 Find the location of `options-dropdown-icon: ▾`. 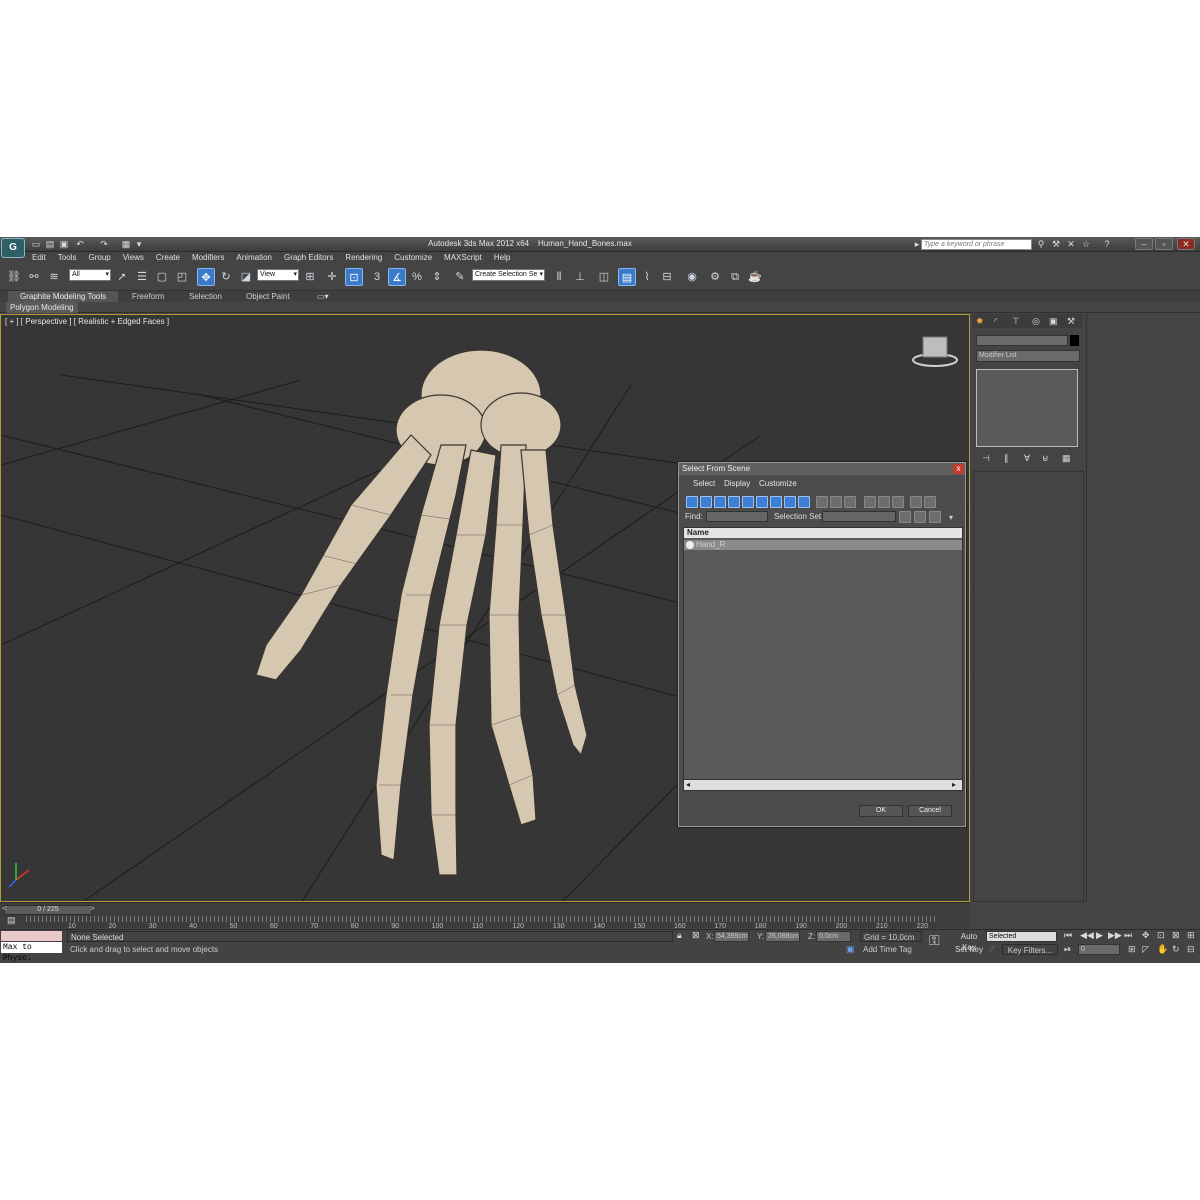

options-dropdown-icon: ▾ is located at coordinates (951, 517).